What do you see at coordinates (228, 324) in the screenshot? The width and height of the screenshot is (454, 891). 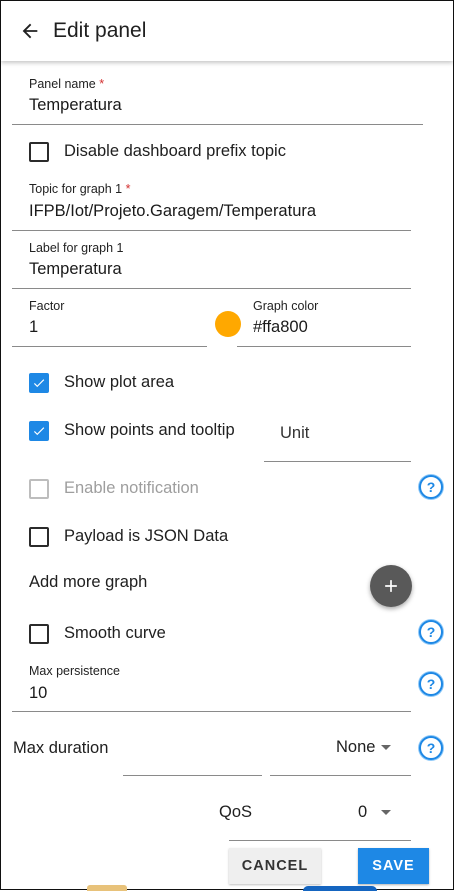 I see `color-swatch` at bounding box center [228, 324].